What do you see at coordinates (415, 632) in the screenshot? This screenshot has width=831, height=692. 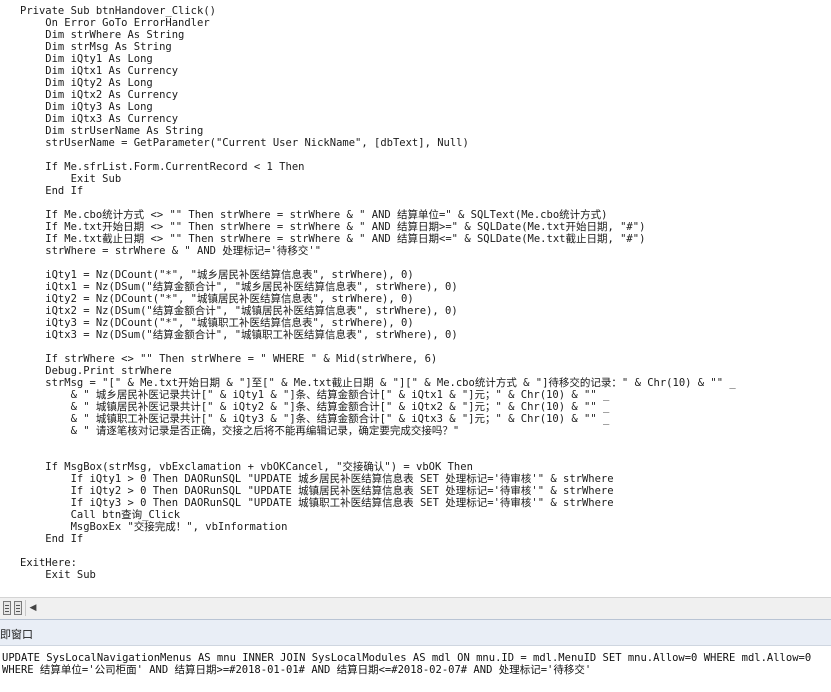 I see `immediate-window-titlebar: 即窗口` at bounding box center [415, 632].